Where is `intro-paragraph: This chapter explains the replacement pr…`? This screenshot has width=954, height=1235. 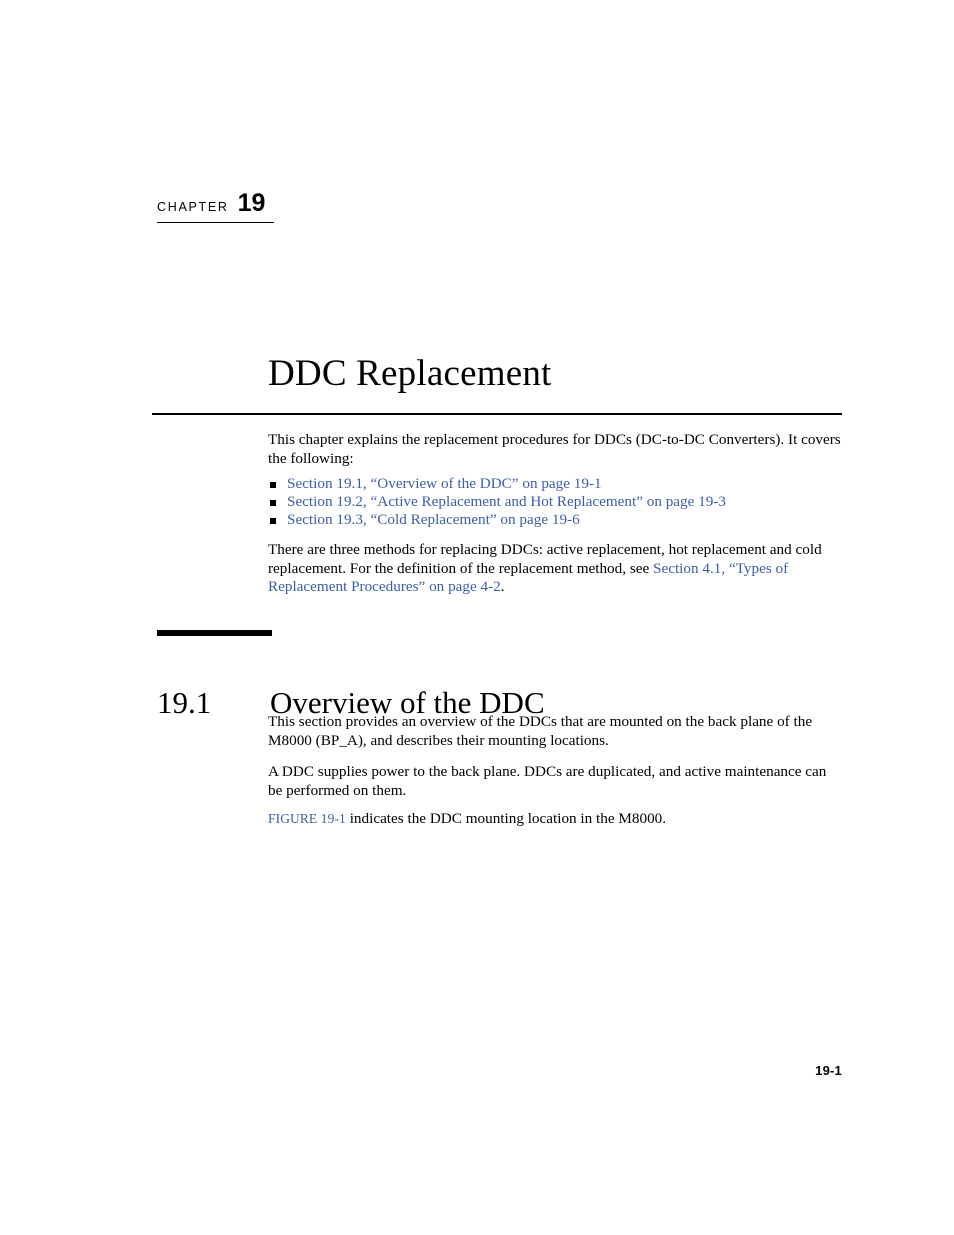 intro-paragraph: This chapter explains the replacement pr… is located at coordinates (554, 449).